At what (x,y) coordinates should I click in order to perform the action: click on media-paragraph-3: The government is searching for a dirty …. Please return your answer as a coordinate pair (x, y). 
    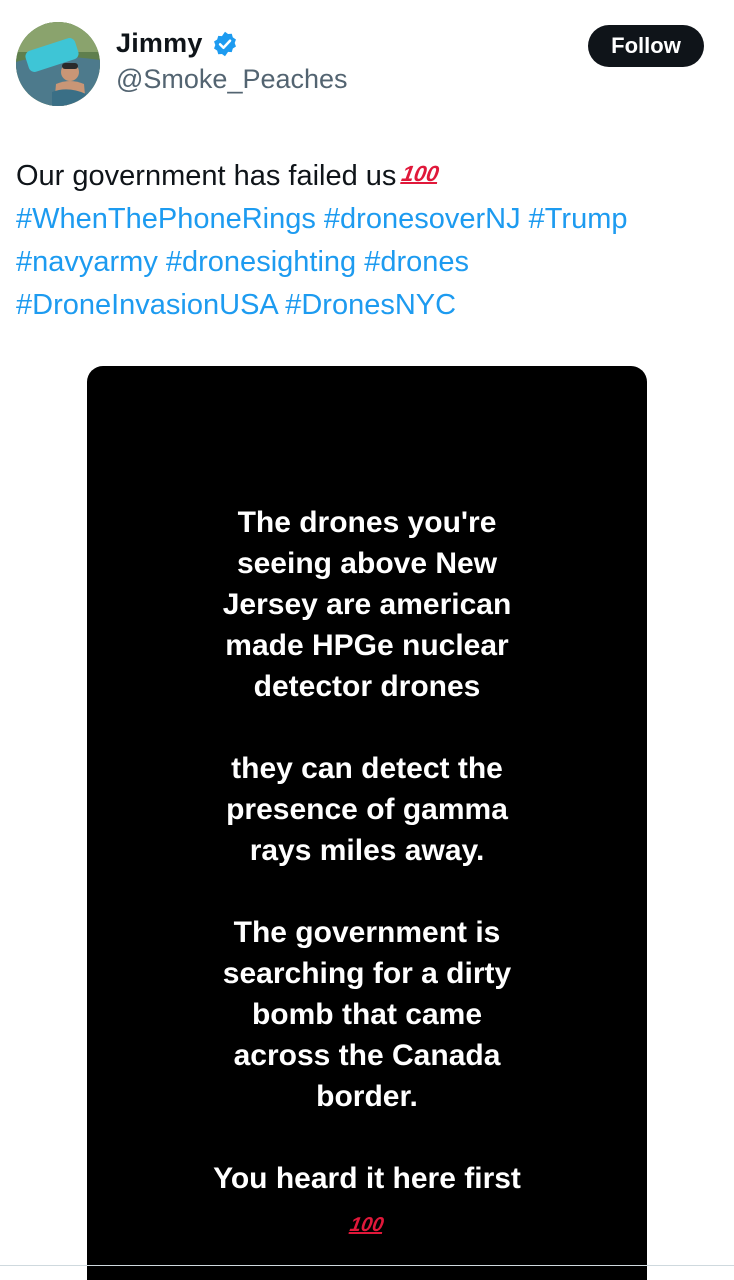
    Looking at the image, I should click on (367, 1014).